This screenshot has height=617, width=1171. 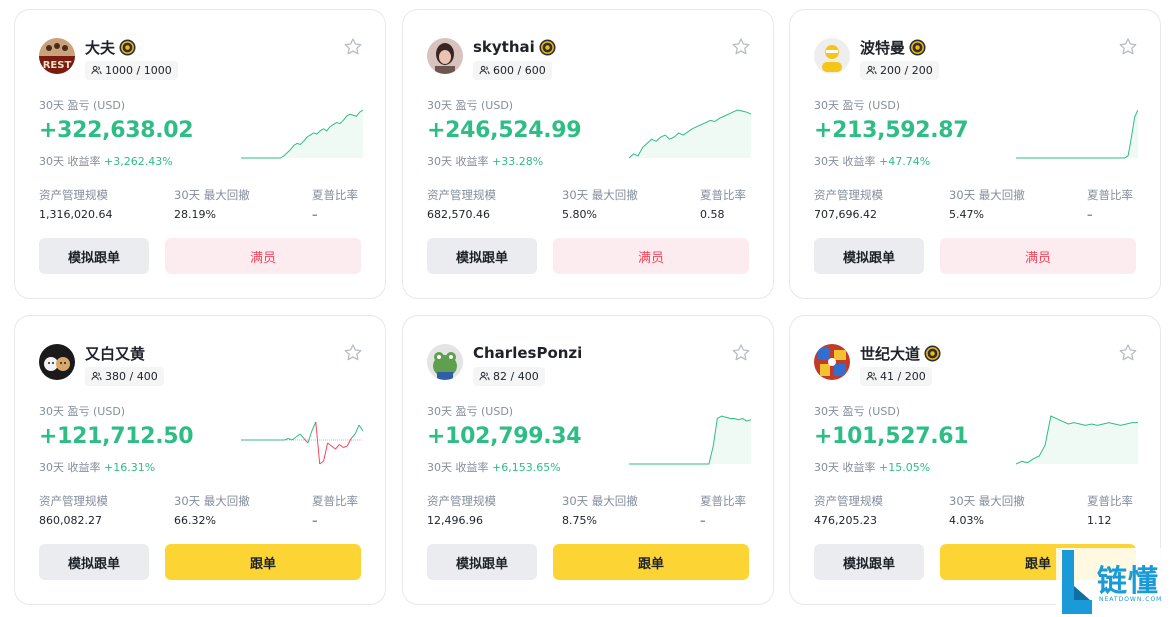 I want to click on roi: 30天 收益率 +6,153.65%, so click(x=494, y=467).